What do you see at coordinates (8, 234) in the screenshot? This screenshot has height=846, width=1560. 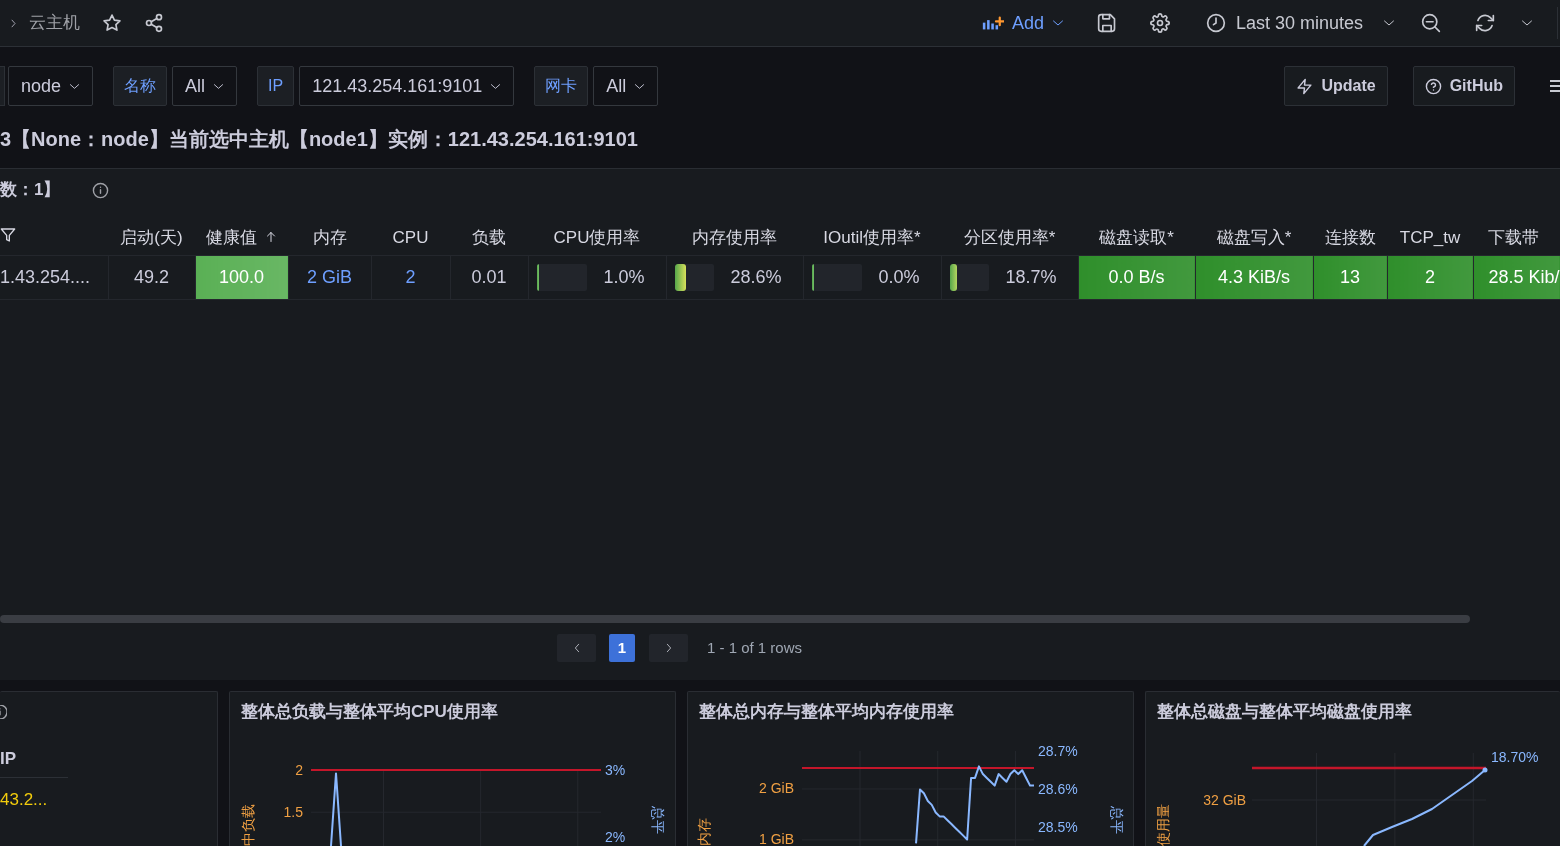 I see `filter-icon` at bounding box center [8, 234].